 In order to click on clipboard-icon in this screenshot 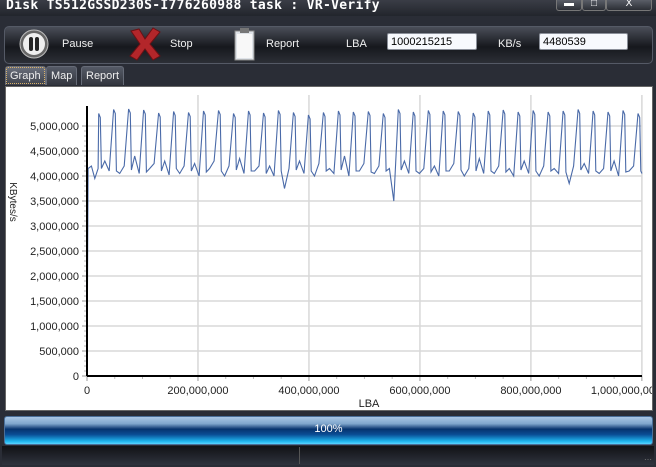, I will do `click(244, 44)`.